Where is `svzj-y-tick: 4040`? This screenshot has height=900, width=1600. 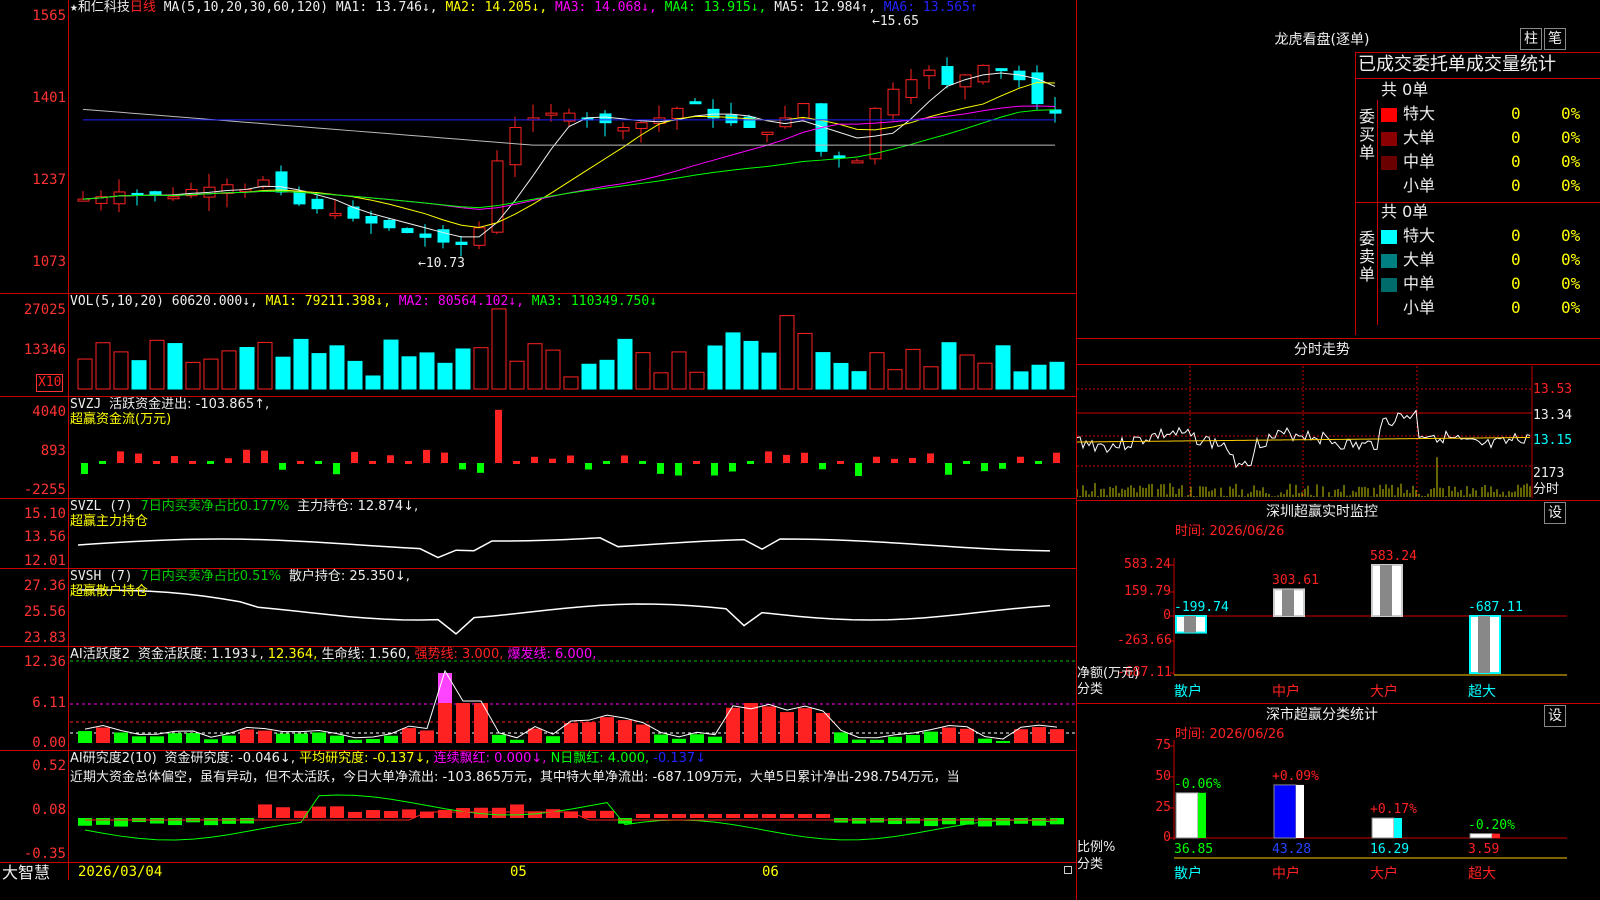 svzj-y-tick: 4040 is located at coordinates (49, 412).